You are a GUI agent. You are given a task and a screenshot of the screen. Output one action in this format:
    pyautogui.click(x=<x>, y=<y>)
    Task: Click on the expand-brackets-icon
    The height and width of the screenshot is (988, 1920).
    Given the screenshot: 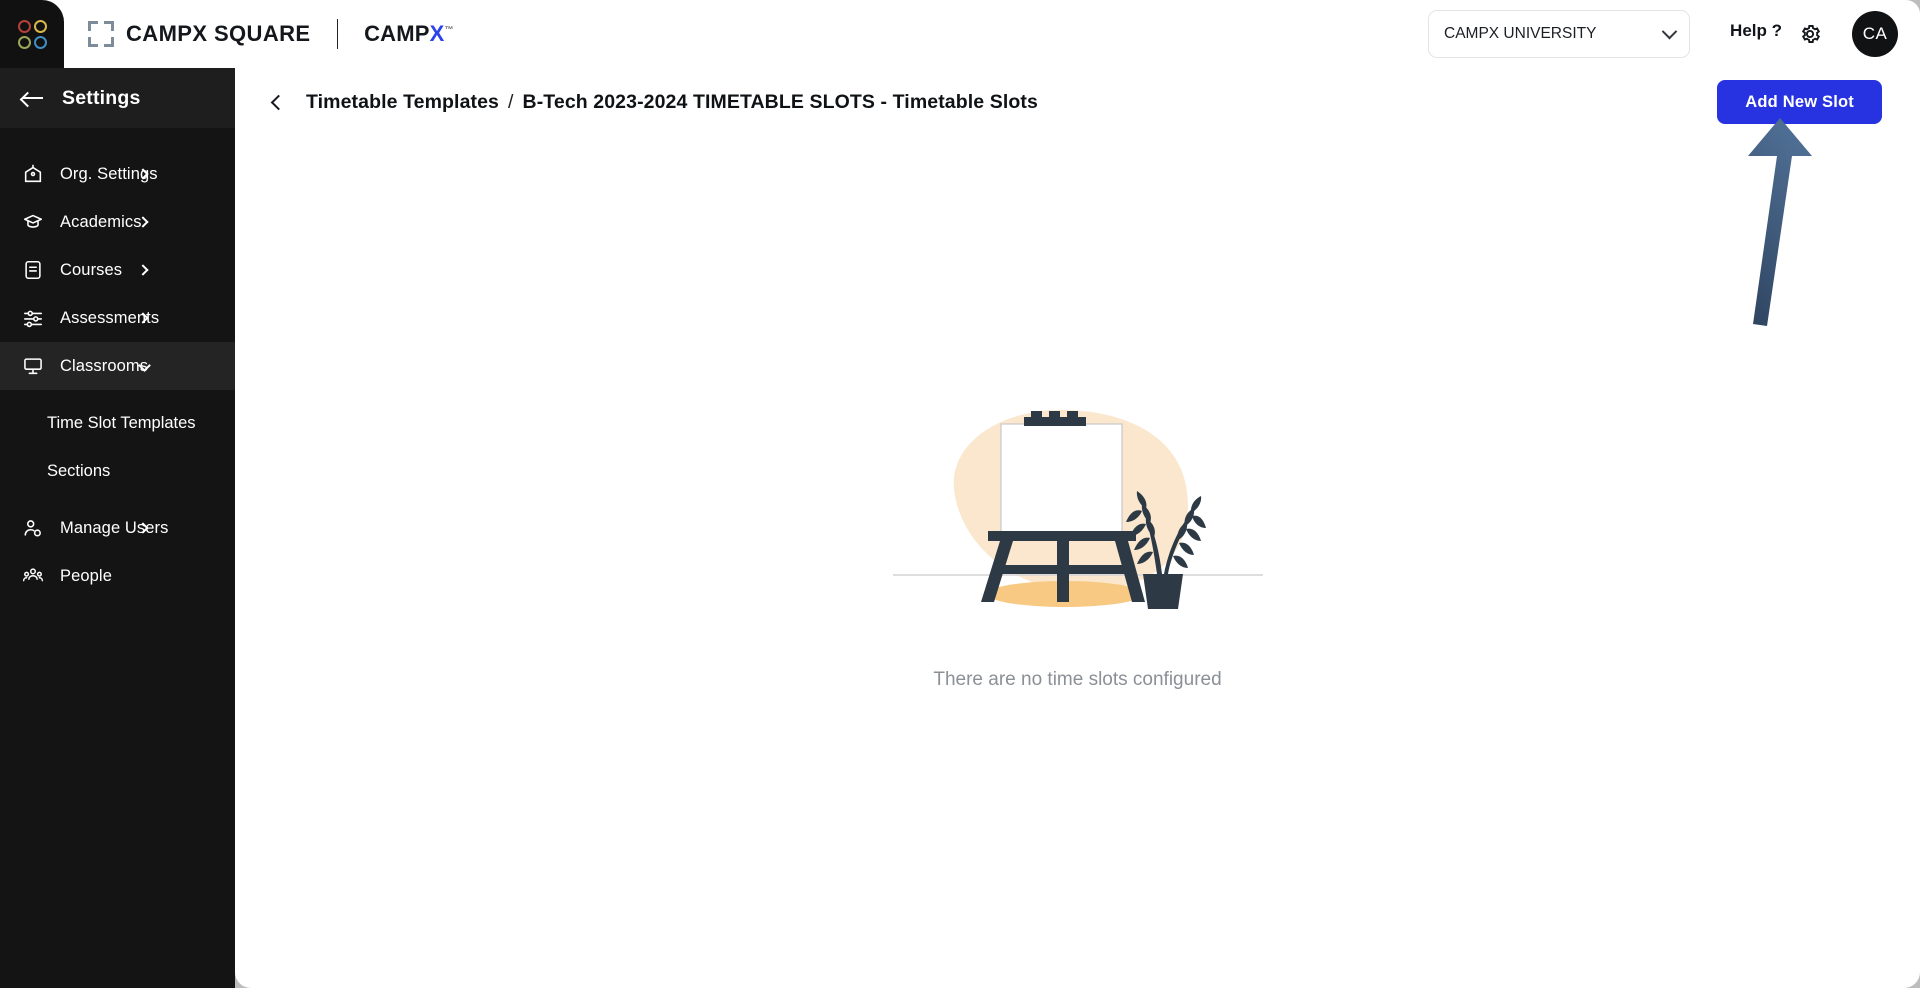 What is the action you would take?
    pyautogui.click(x=101, y=34)
    